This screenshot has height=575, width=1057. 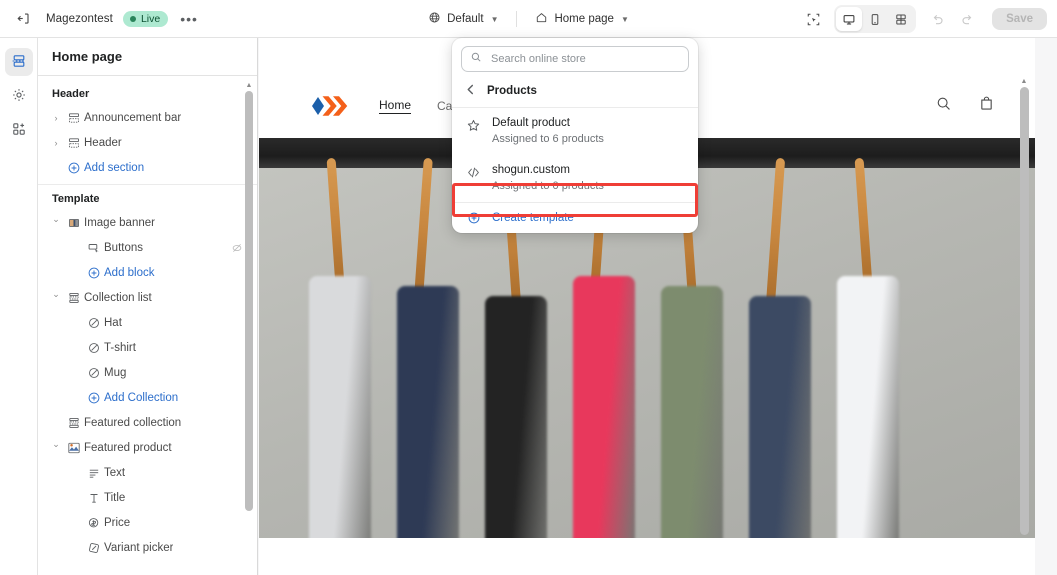 What do you see at coordinates (937, 19) in the screenshot?
I see `undo-icon` at bounding box center [937, 19].